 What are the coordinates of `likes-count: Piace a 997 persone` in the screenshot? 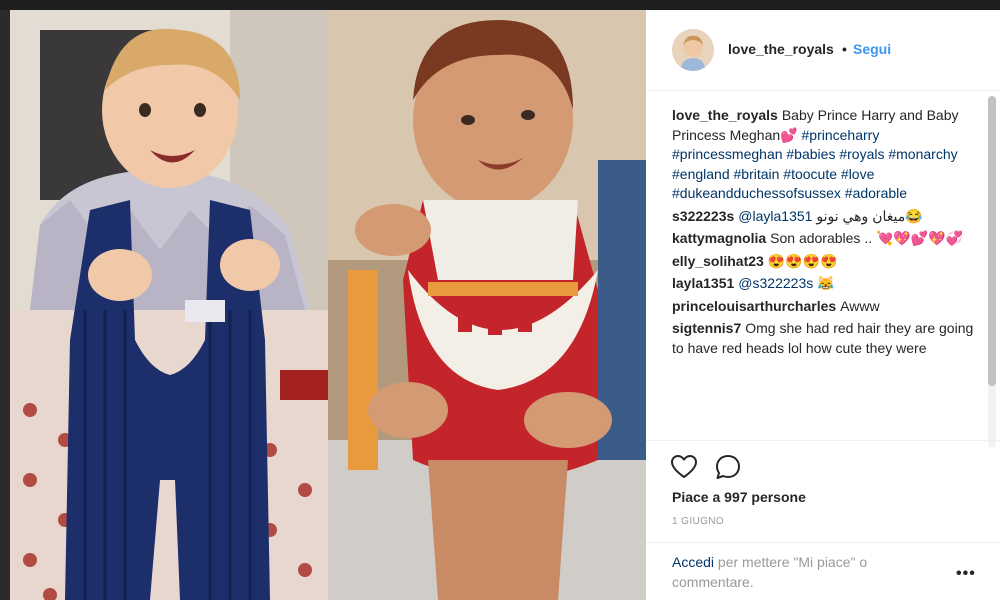 It's located at (739, 497).